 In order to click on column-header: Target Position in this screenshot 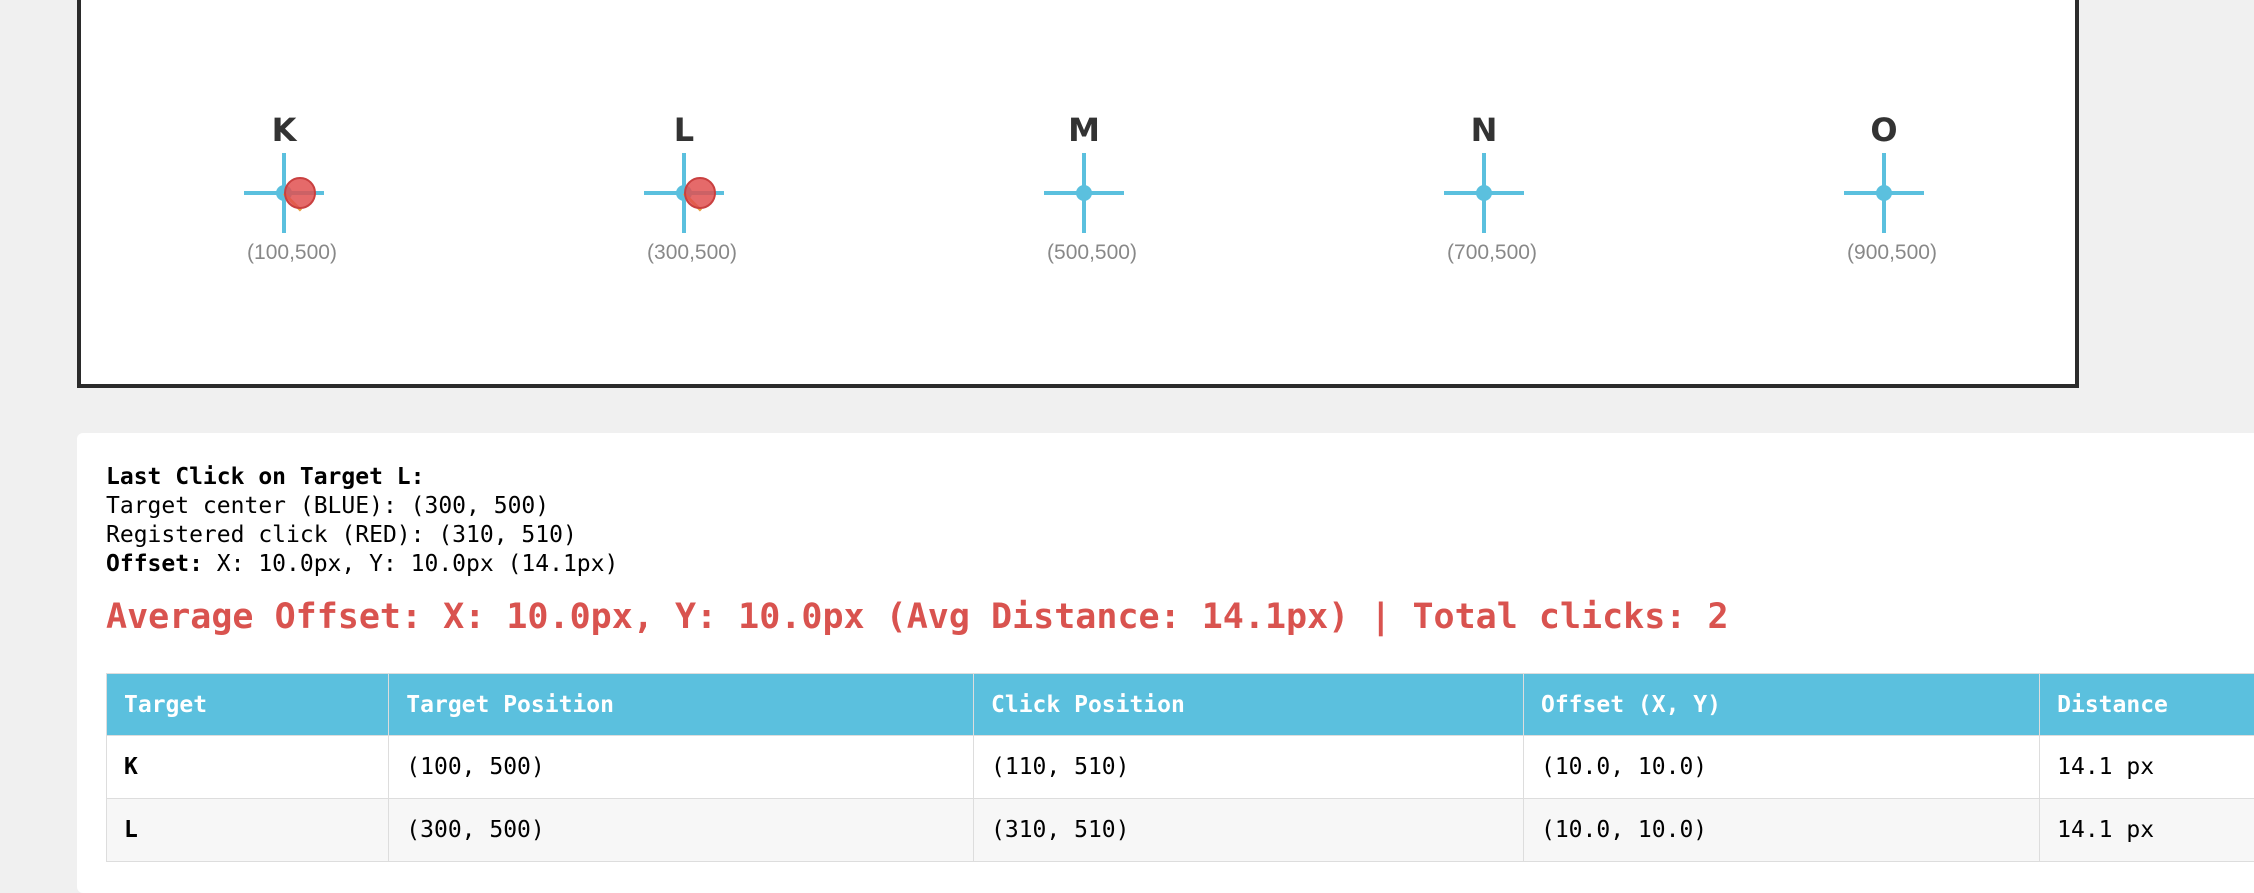, I will do `click(681, 705)`.